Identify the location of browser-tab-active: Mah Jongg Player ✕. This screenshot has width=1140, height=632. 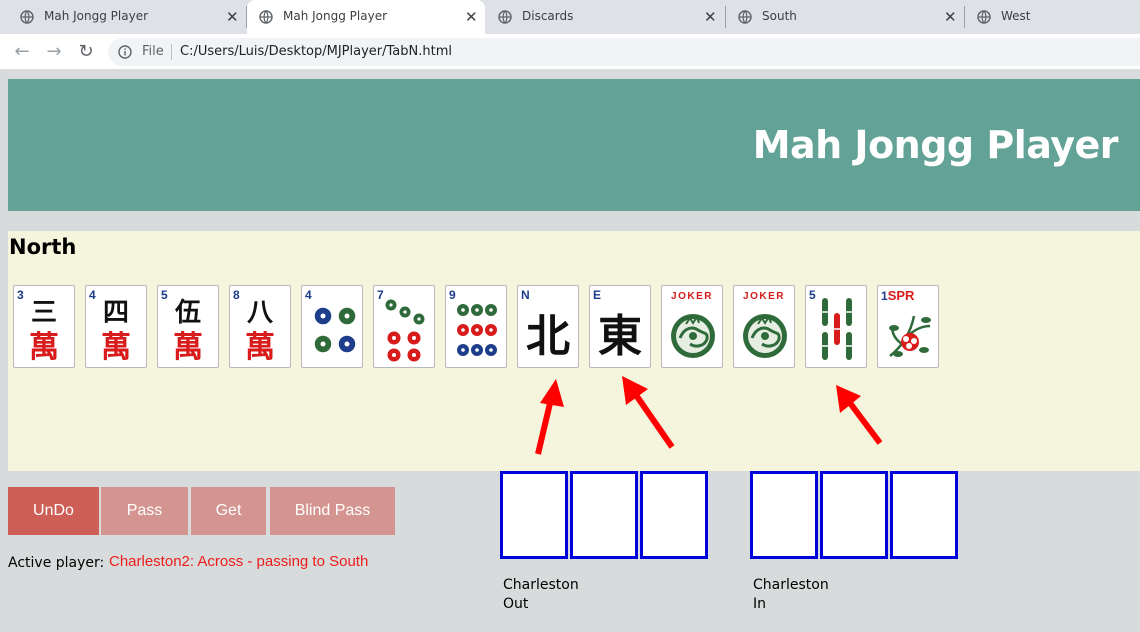
(366, 17).